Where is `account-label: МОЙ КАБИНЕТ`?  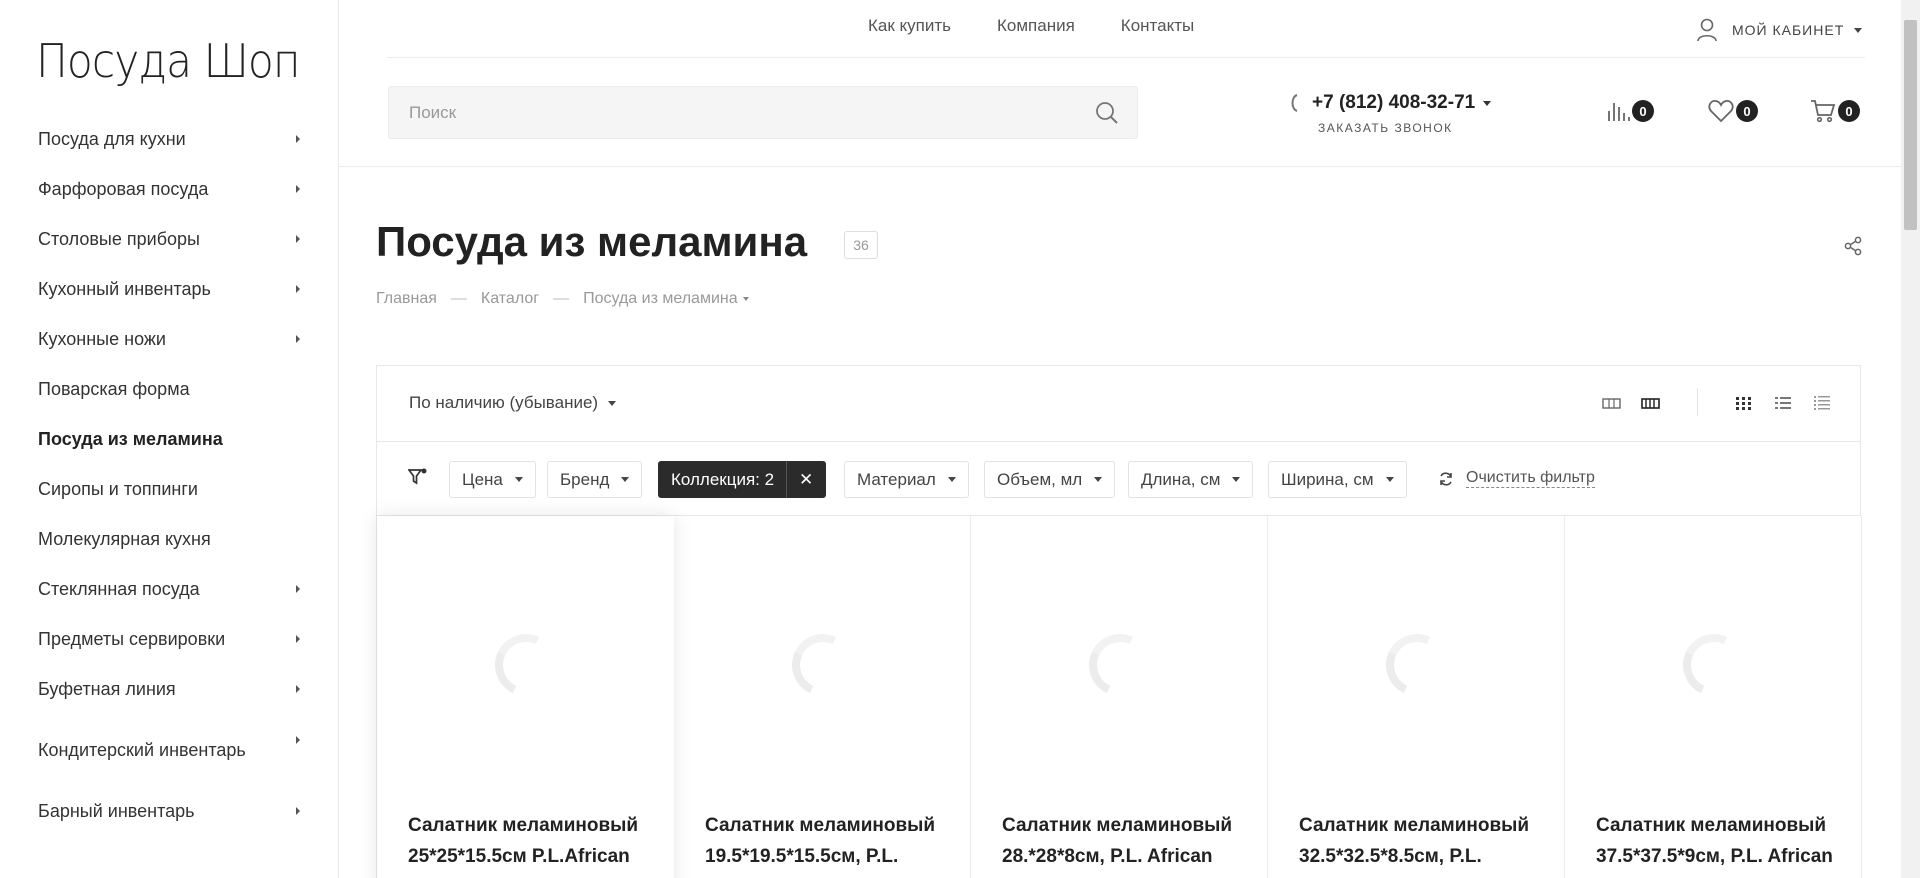
account-label: МОЙ КАБИНЕТ is located at coordinates (1788, 30).